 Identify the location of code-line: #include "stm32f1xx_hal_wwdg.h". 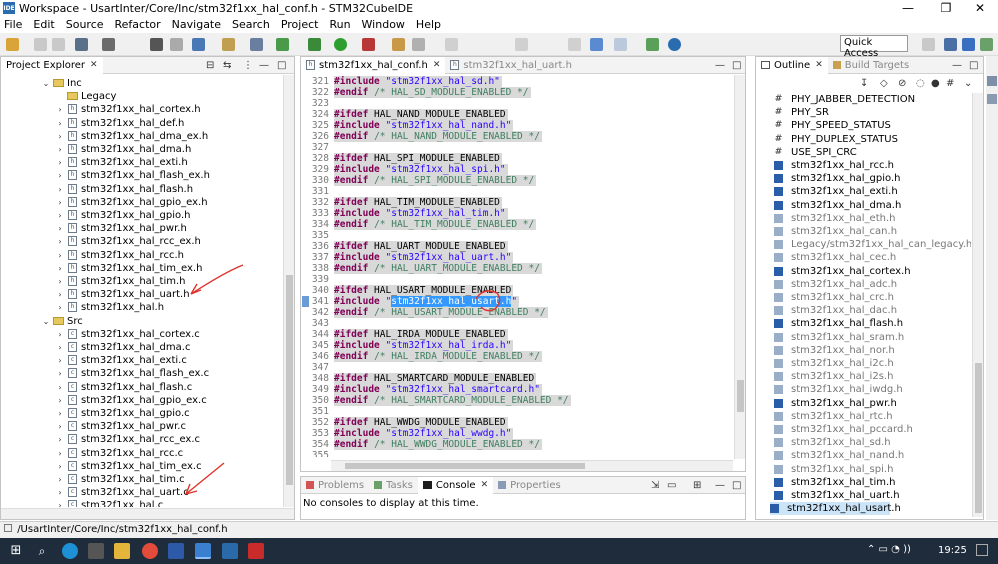
(424, 433).